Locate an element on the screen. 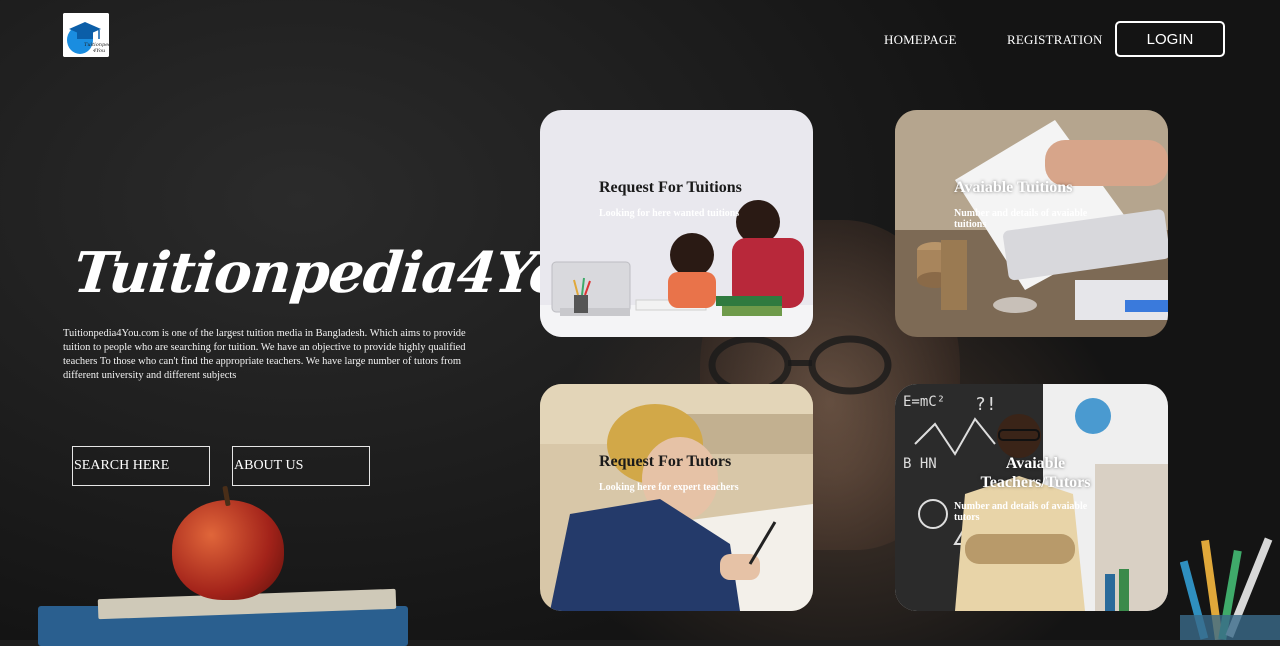 The width and height of the screenshot is (1280, 646). graduation-cap-icon: Tuitionpedia 4You is located at coordinates (86, 35).